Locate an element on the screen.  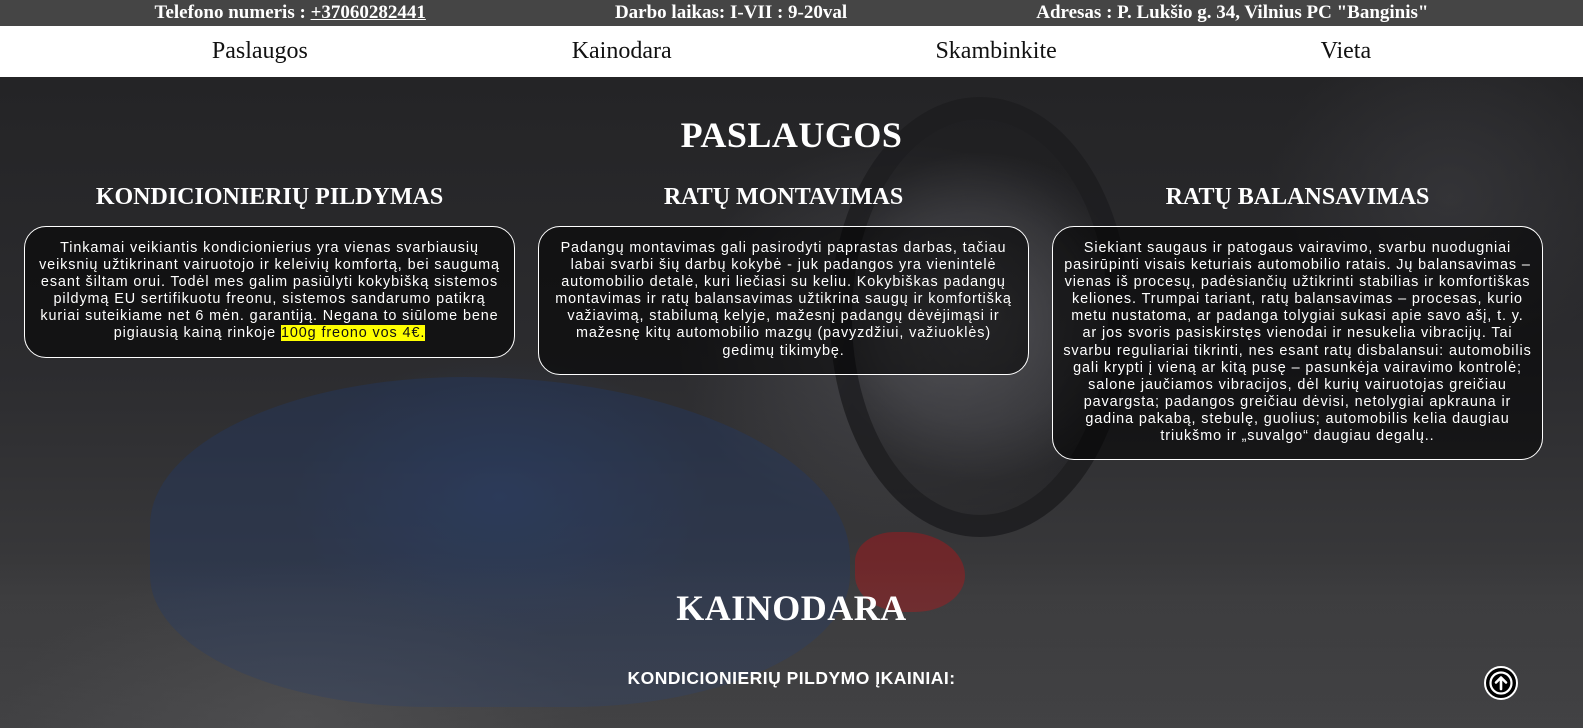
phone-info: Telefono numeris : +37060282441 is located at coordinates (290, 13).